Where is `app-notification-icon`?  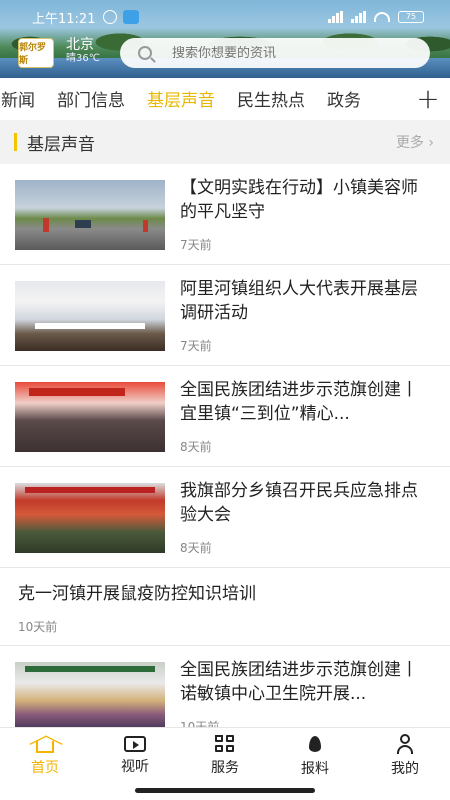 app-notification-icon is located at coordinates (131, 17).